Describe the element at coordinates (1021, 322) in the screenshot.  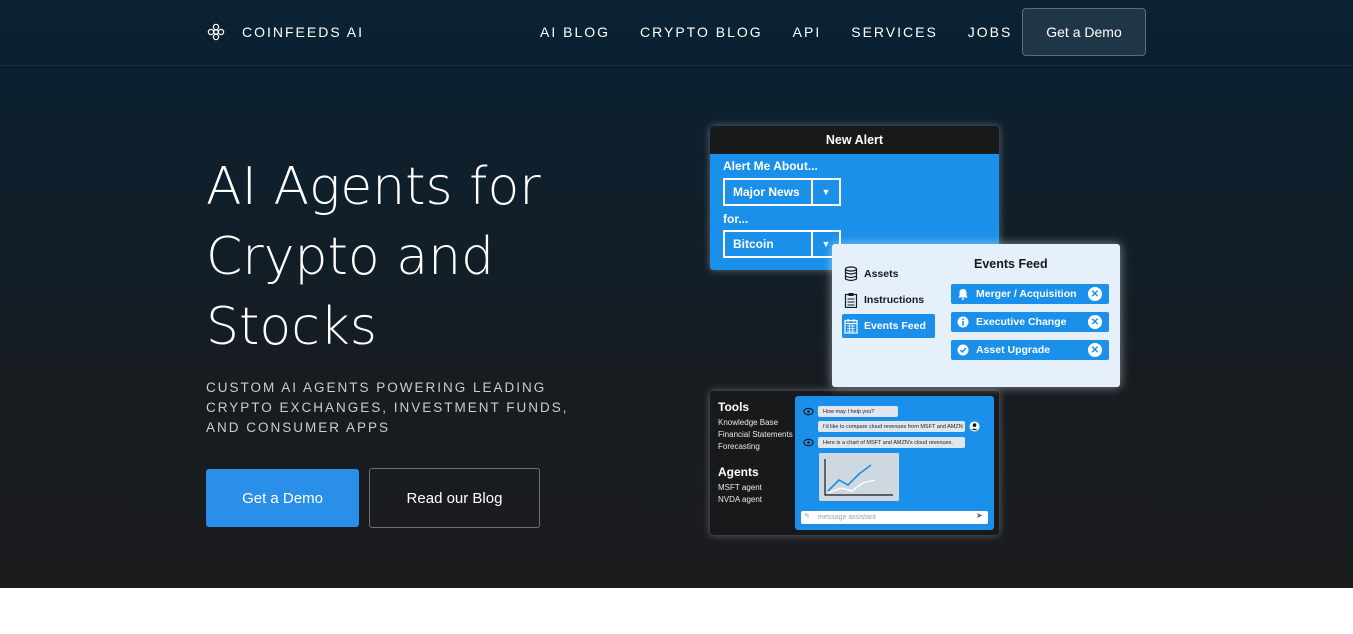
I see `event-chip-label: Executive Change` at that location.